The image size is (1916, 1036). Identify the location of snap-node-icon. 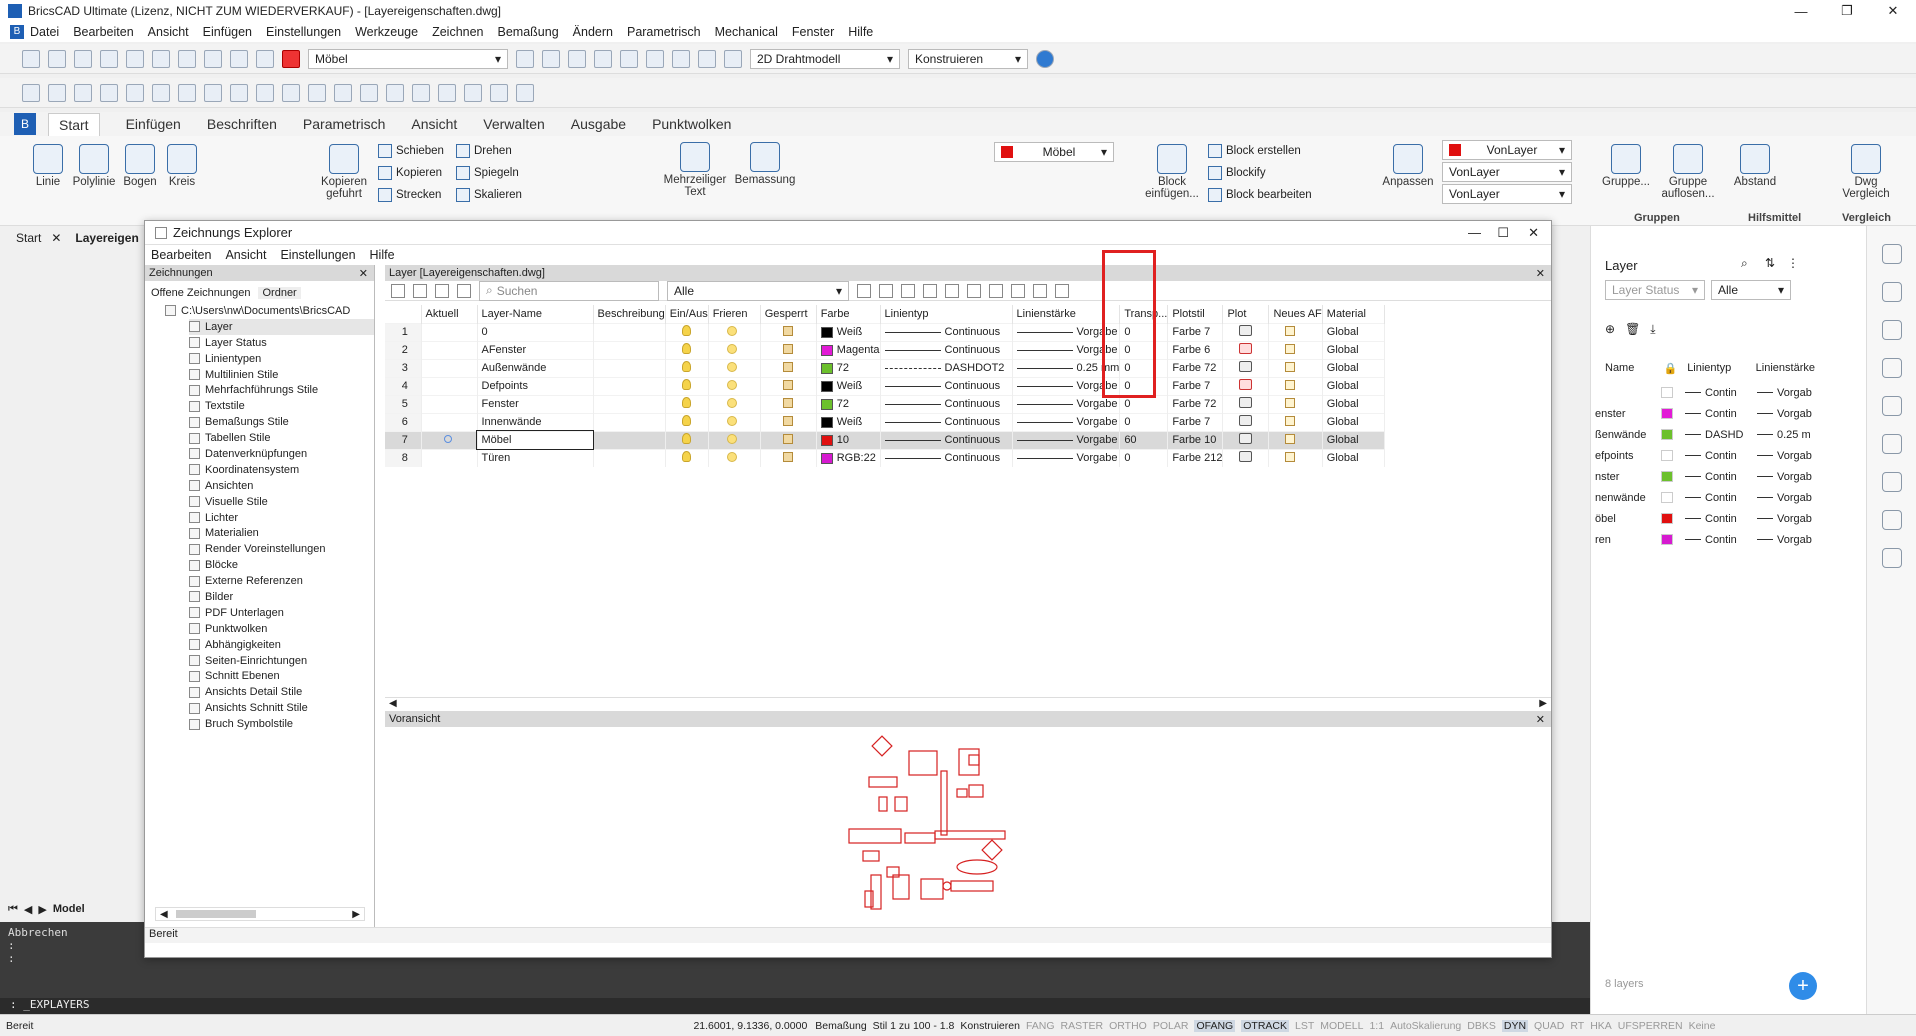
(109, 92).